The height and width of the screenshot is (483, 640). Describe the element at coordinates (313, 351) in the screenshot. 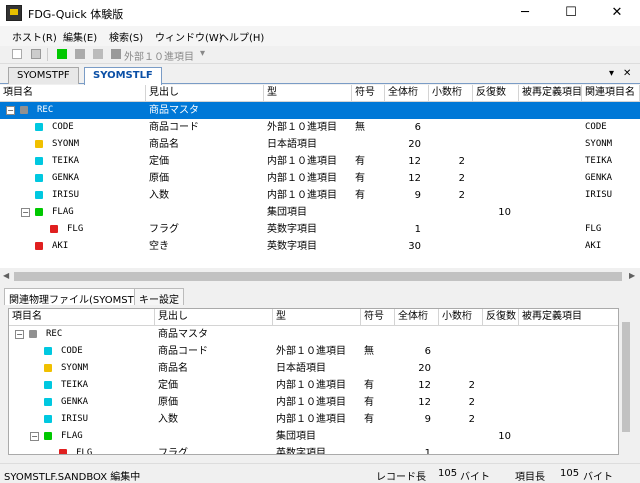

I see `table-row: CODE 商品コード 外部１０進項目無 6` at that location.